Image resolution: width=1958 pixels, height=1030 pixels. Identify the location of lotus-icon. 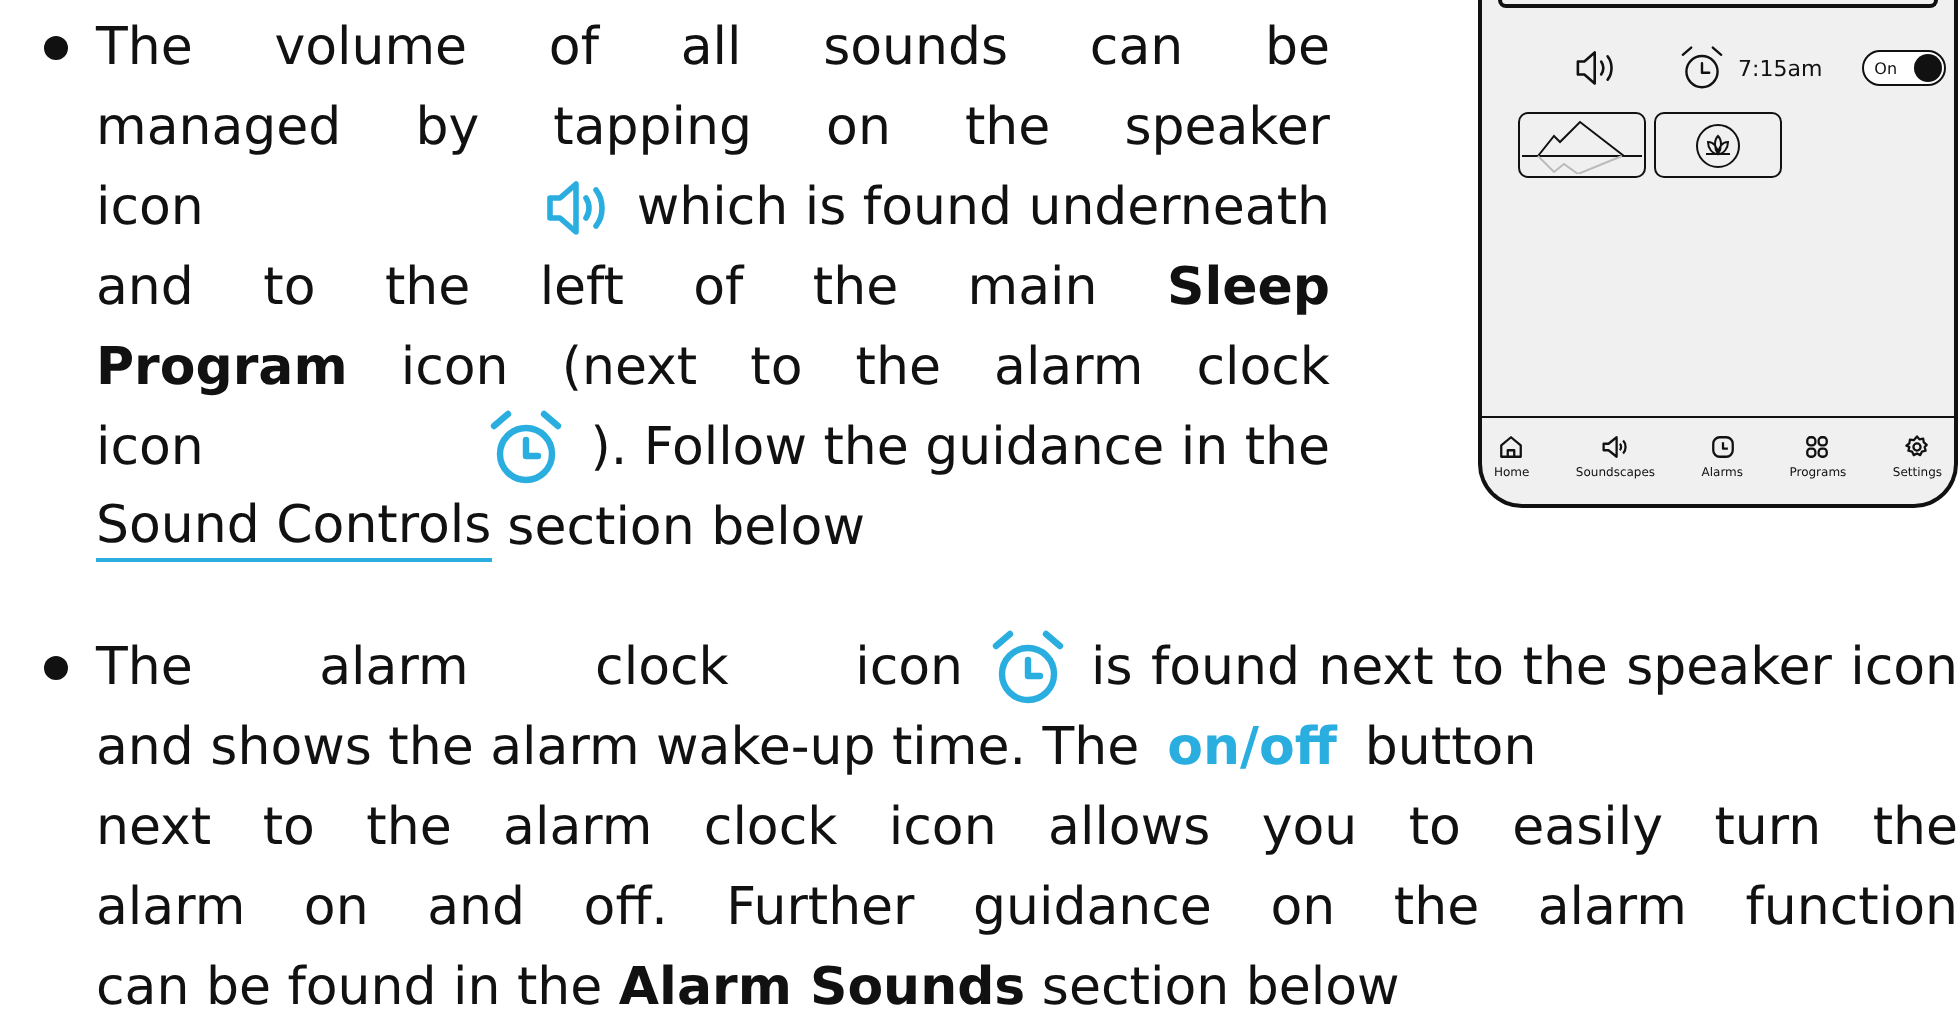
(1718, 145).